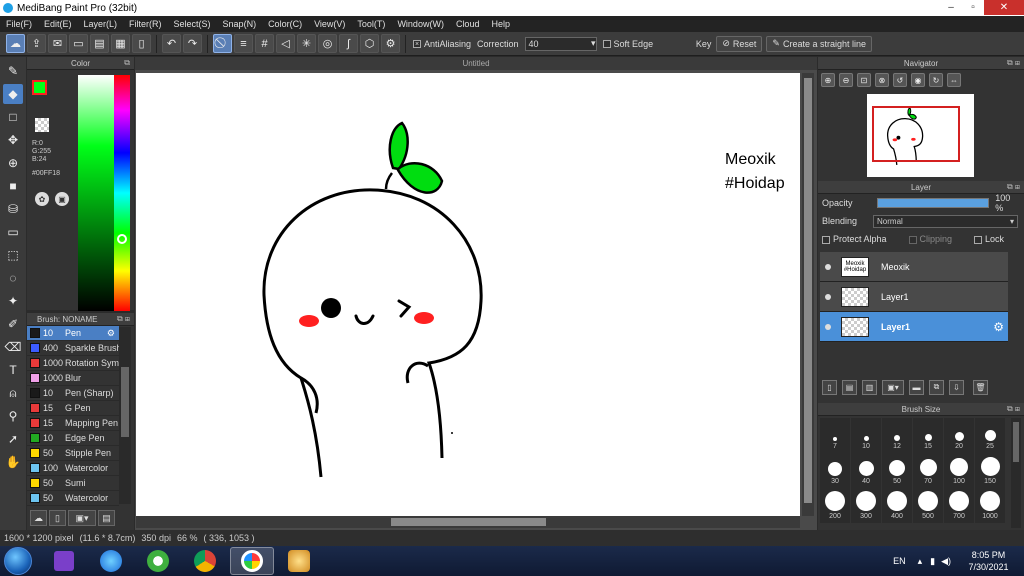 This screenshot has width=1024, height=576. What do you see at coordinates (73, 453) in the screenshot?
I see `brush-item: 50 Stipple Pen` at bounding box center [73, 453].